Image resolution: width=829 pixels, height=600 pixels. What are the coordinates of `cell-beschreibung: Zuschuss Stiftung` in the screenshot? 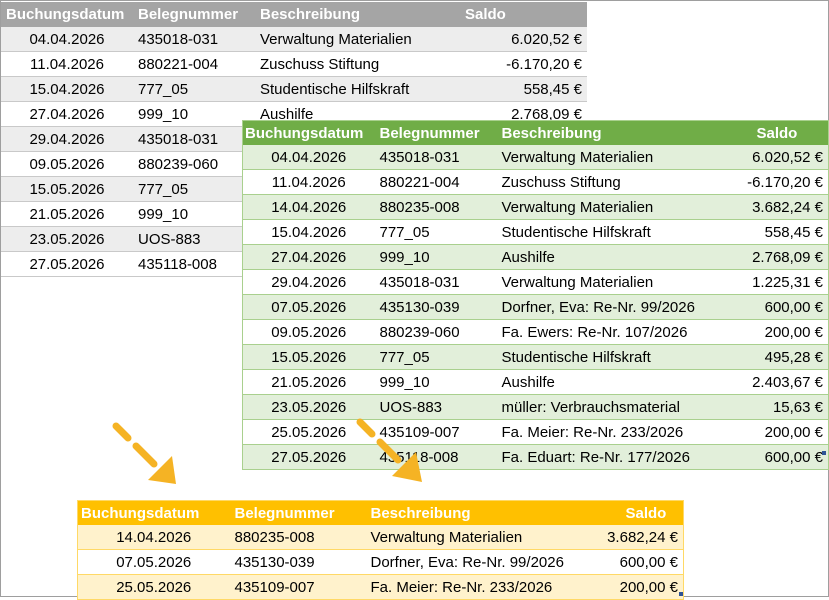 It's located at (598, 182).